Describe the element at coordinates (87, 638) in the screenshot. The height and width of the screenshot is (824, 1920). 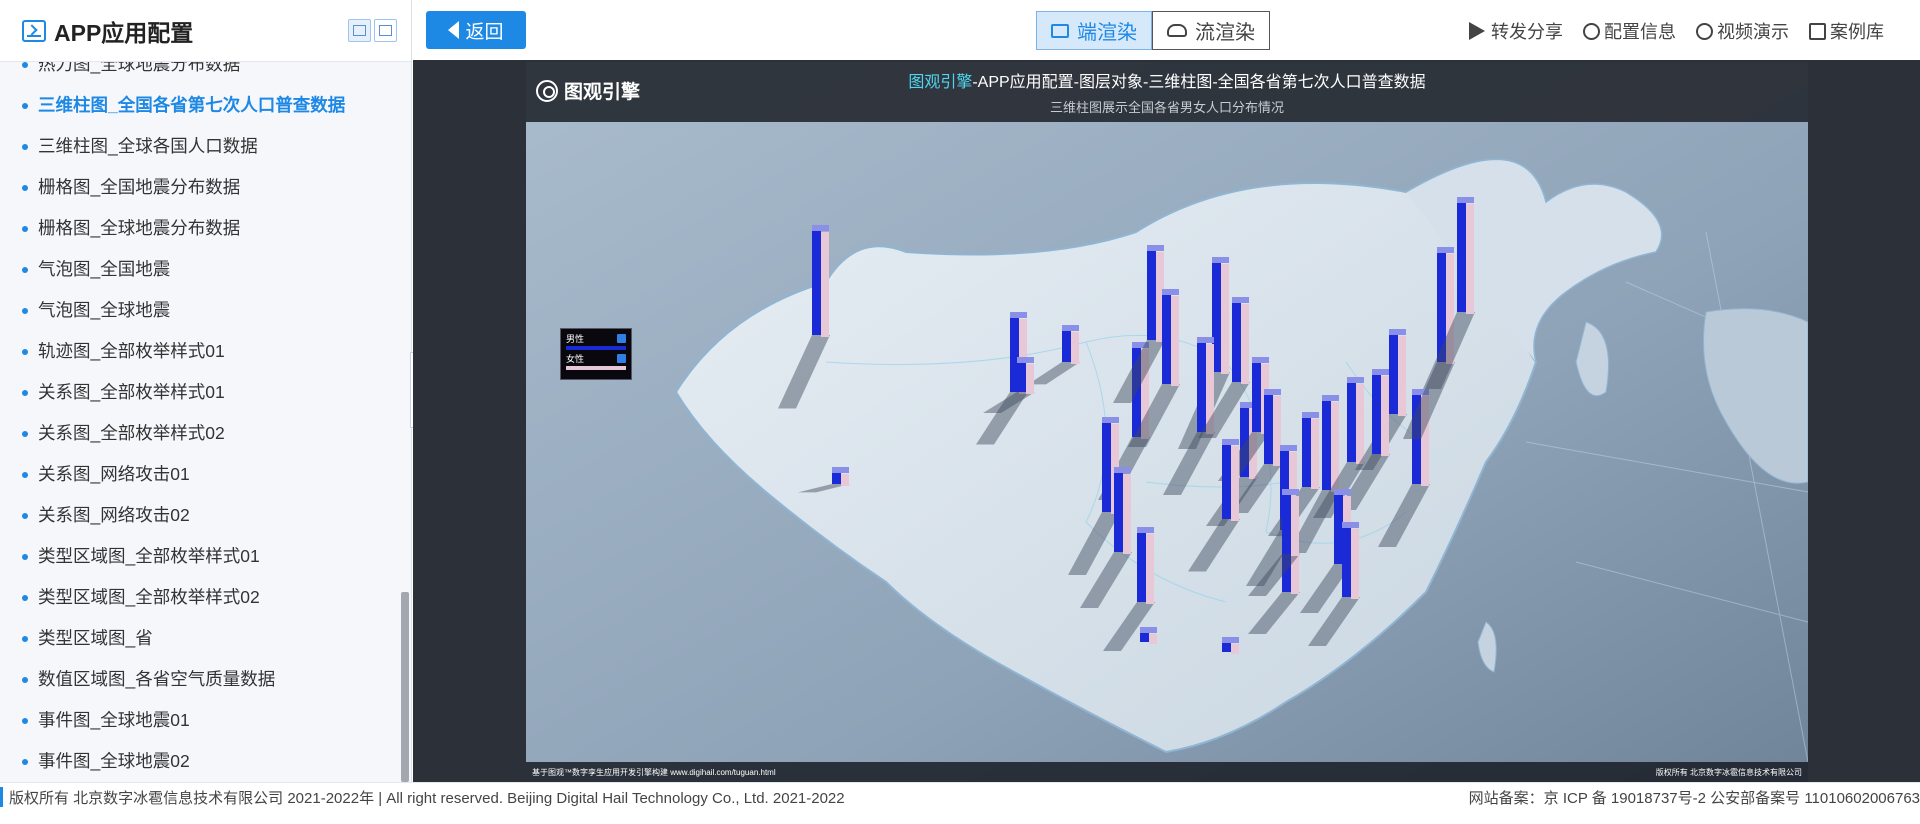
I see `sidebar-item: 类型区域图_省` at that location.